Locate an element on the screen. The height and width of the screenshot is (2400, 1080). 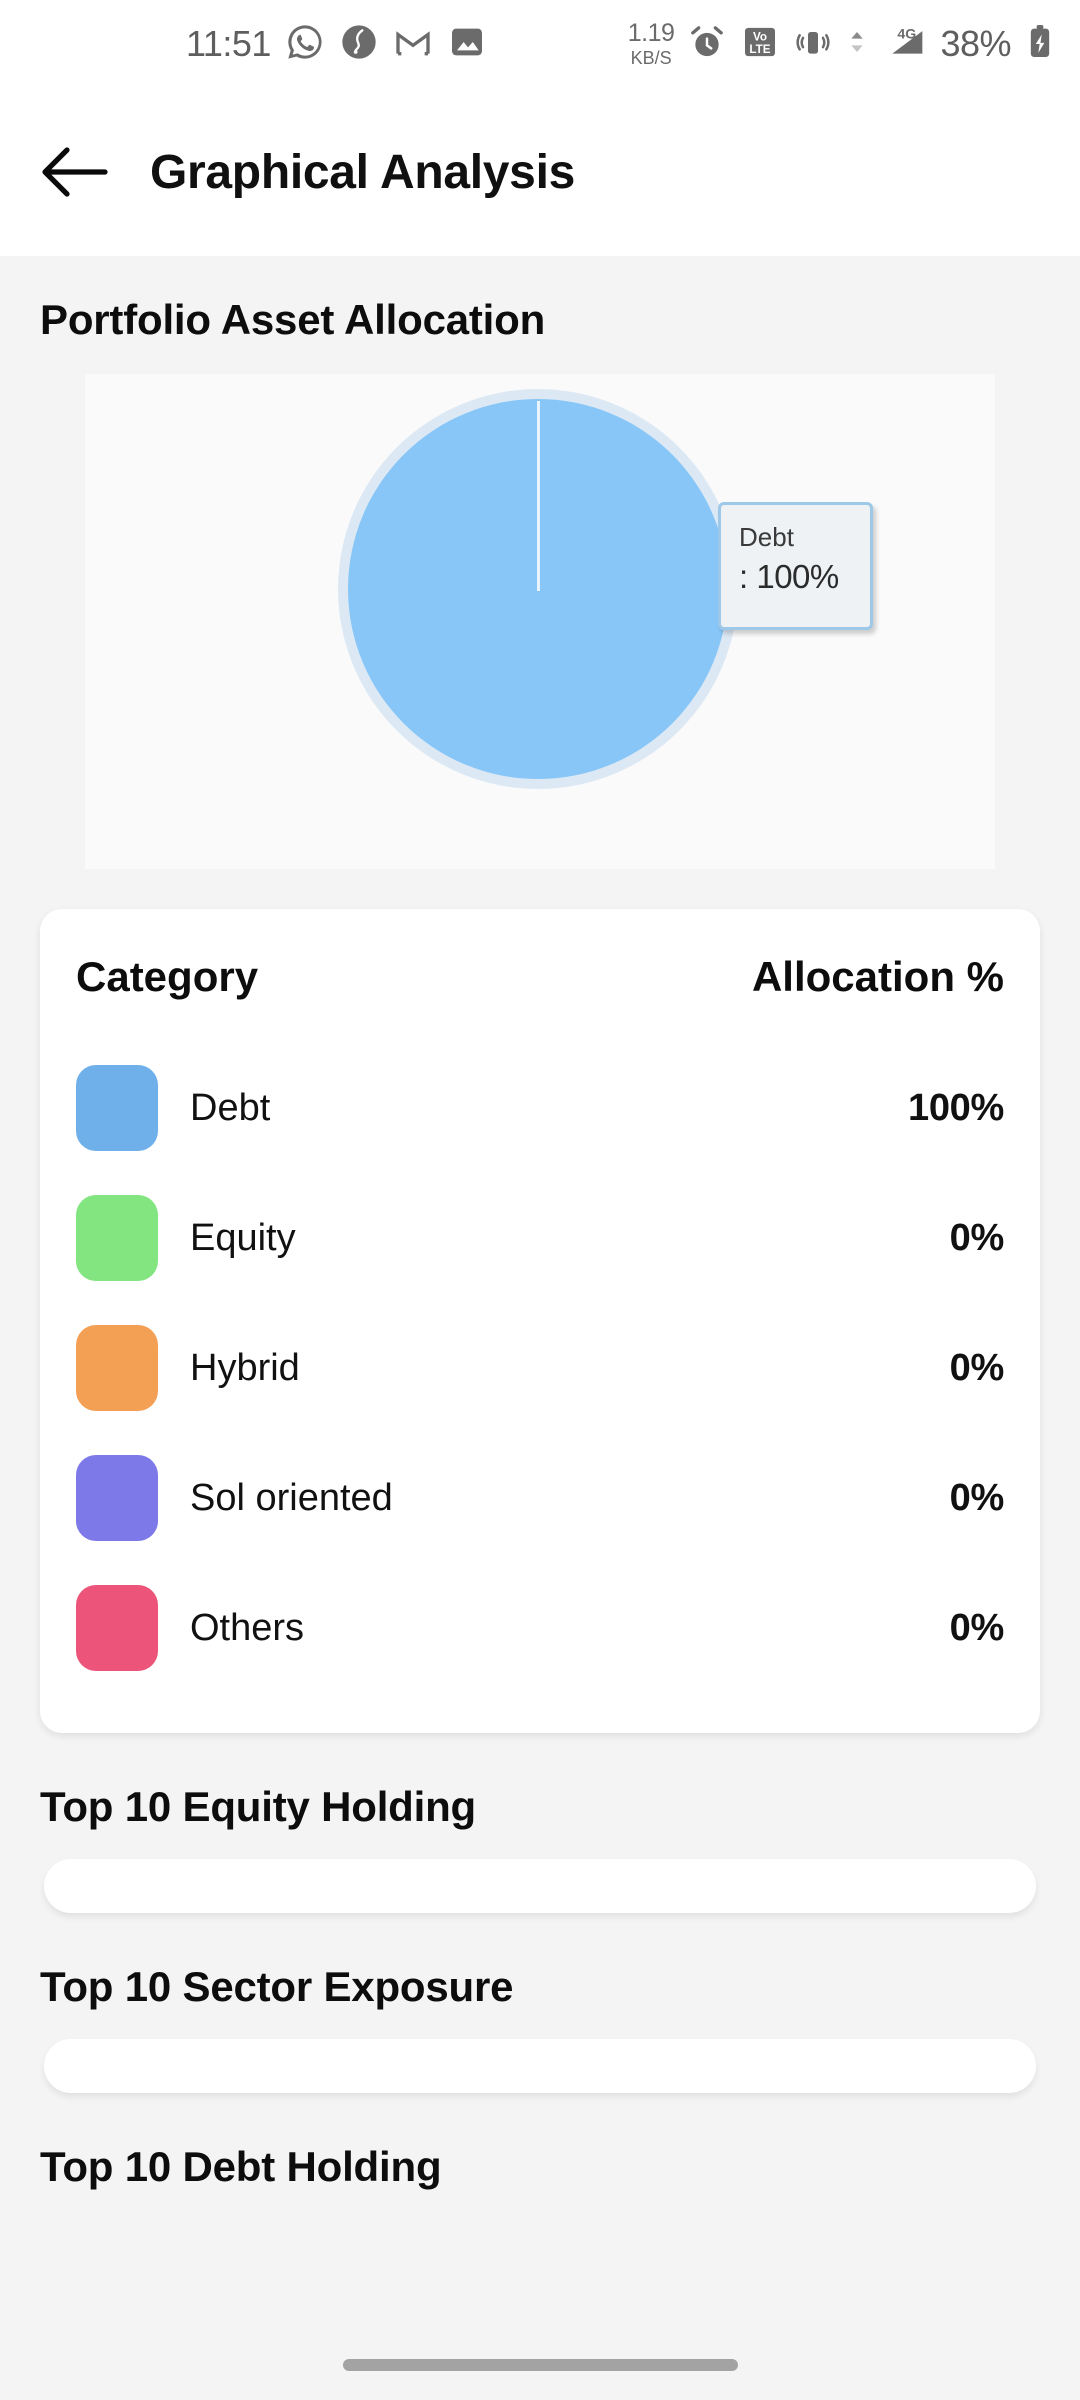
battery-charging-icon is located at coordinates (1040, 44).